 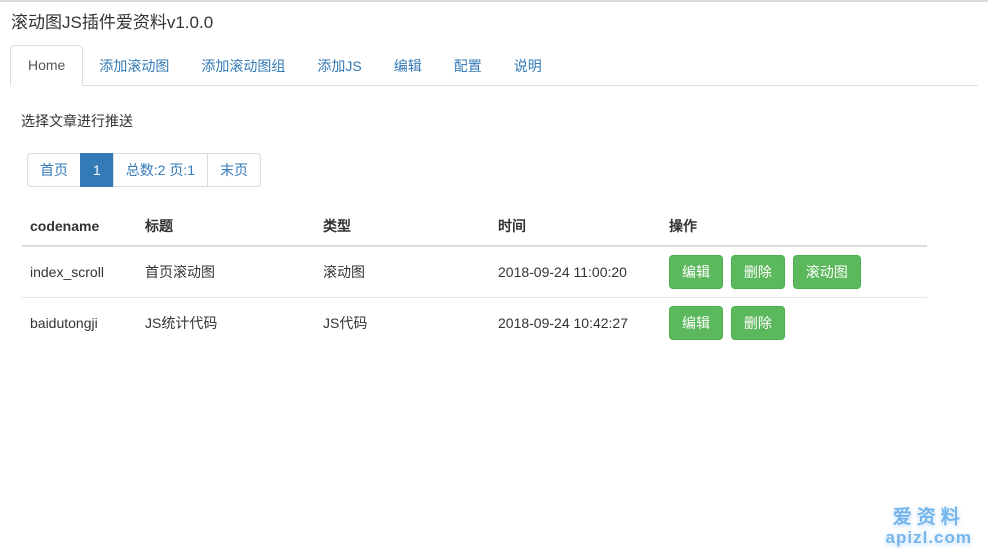 I want to click on cell-actions: 编辑 删除 滚动图, so click(x=794, y=272).